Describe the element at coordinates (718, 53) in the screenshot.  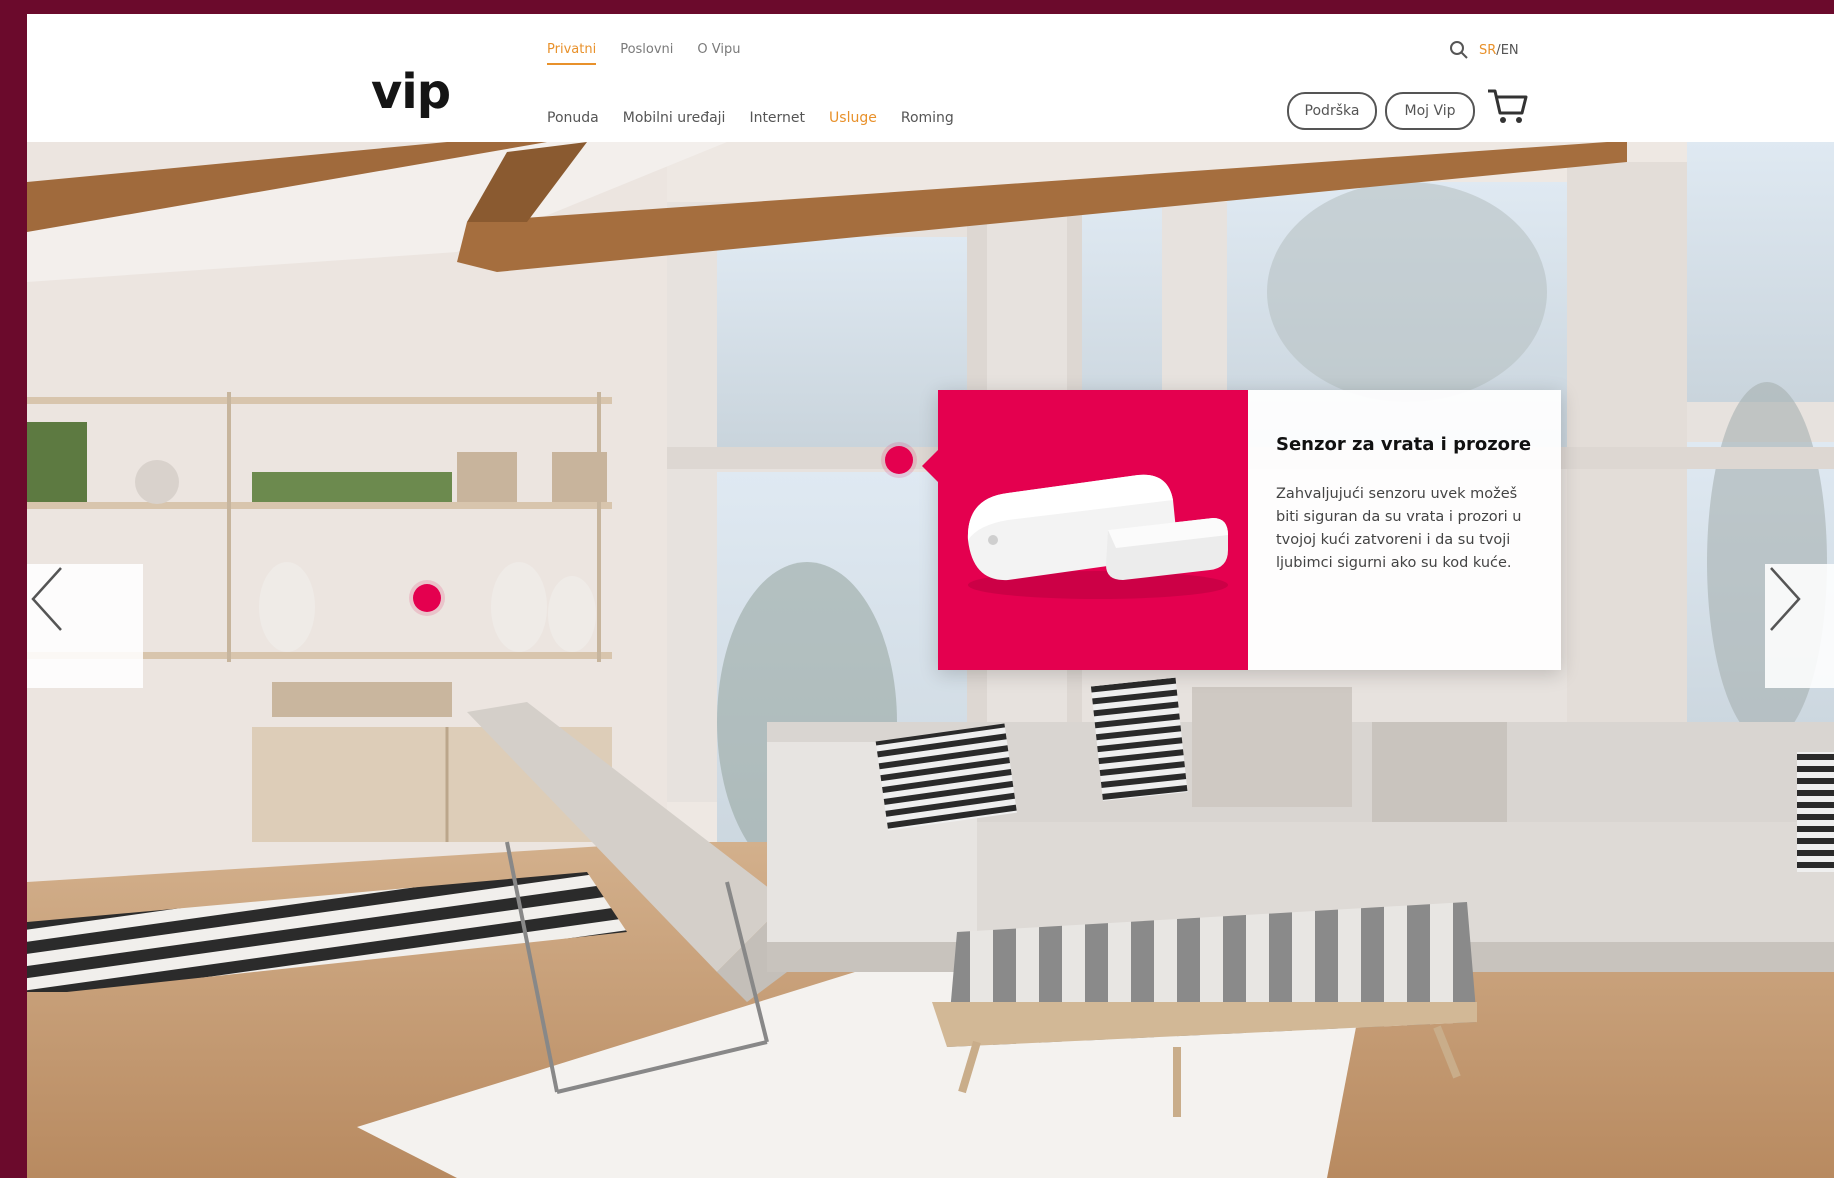
I see `top-nav-o-vipu: O Vipu` at that location.